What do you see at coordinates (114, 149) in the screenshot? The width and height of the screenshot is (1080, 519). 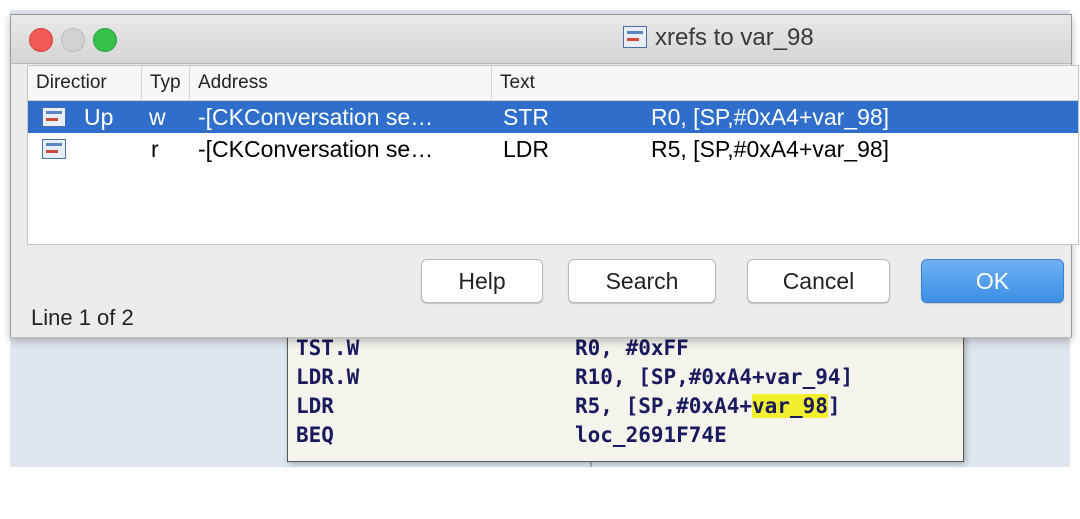 I see `row-direction` at bounding box center [114, 149].